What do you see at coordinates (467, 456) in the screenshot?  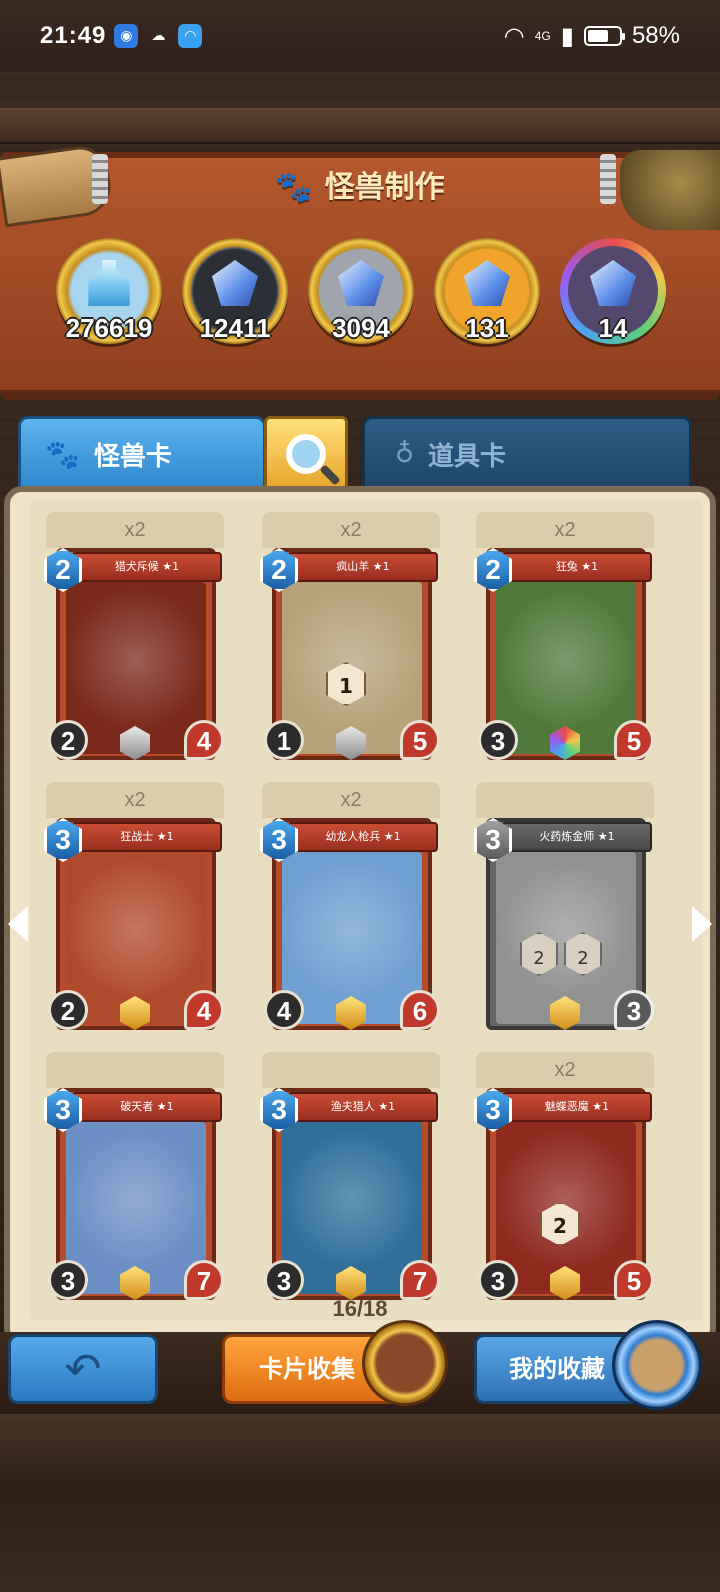 I see `tab-label: 道具卡` at bounding box center [467, 456].